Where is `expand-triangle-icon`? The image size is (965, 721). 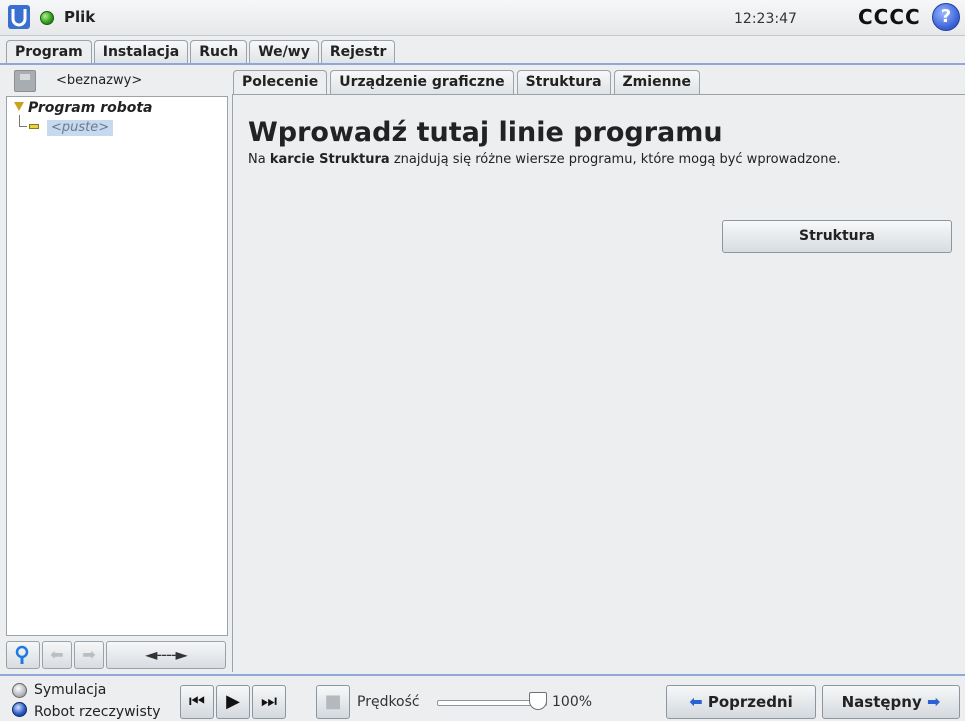
expand-triangle-icon is located at coordinates (19, 106).